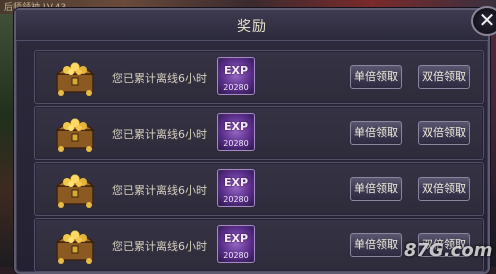  I want to click on dialog-title: 奖励, so click(252, 27).